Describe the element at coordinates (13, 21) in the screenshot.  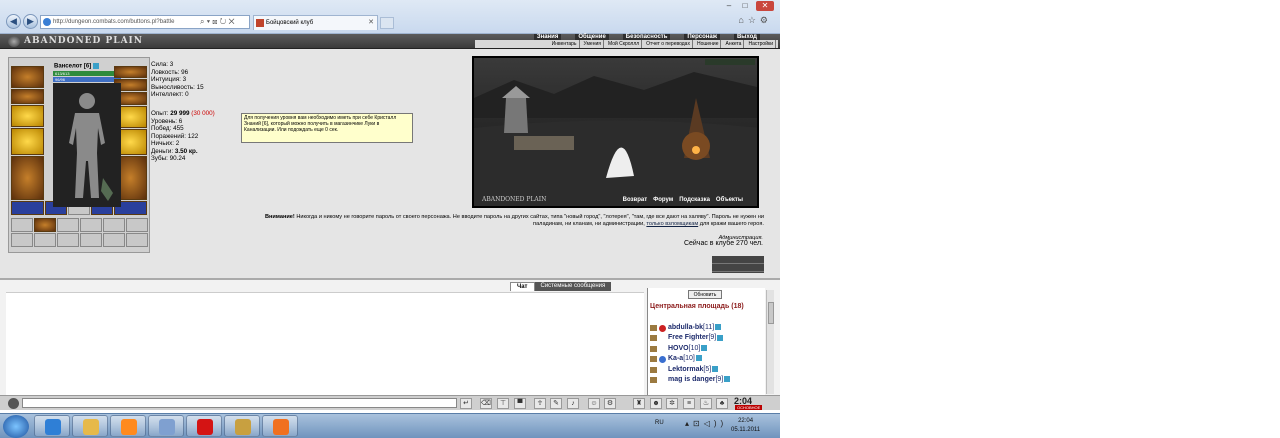
I see `back-icon: ◀` at that location.